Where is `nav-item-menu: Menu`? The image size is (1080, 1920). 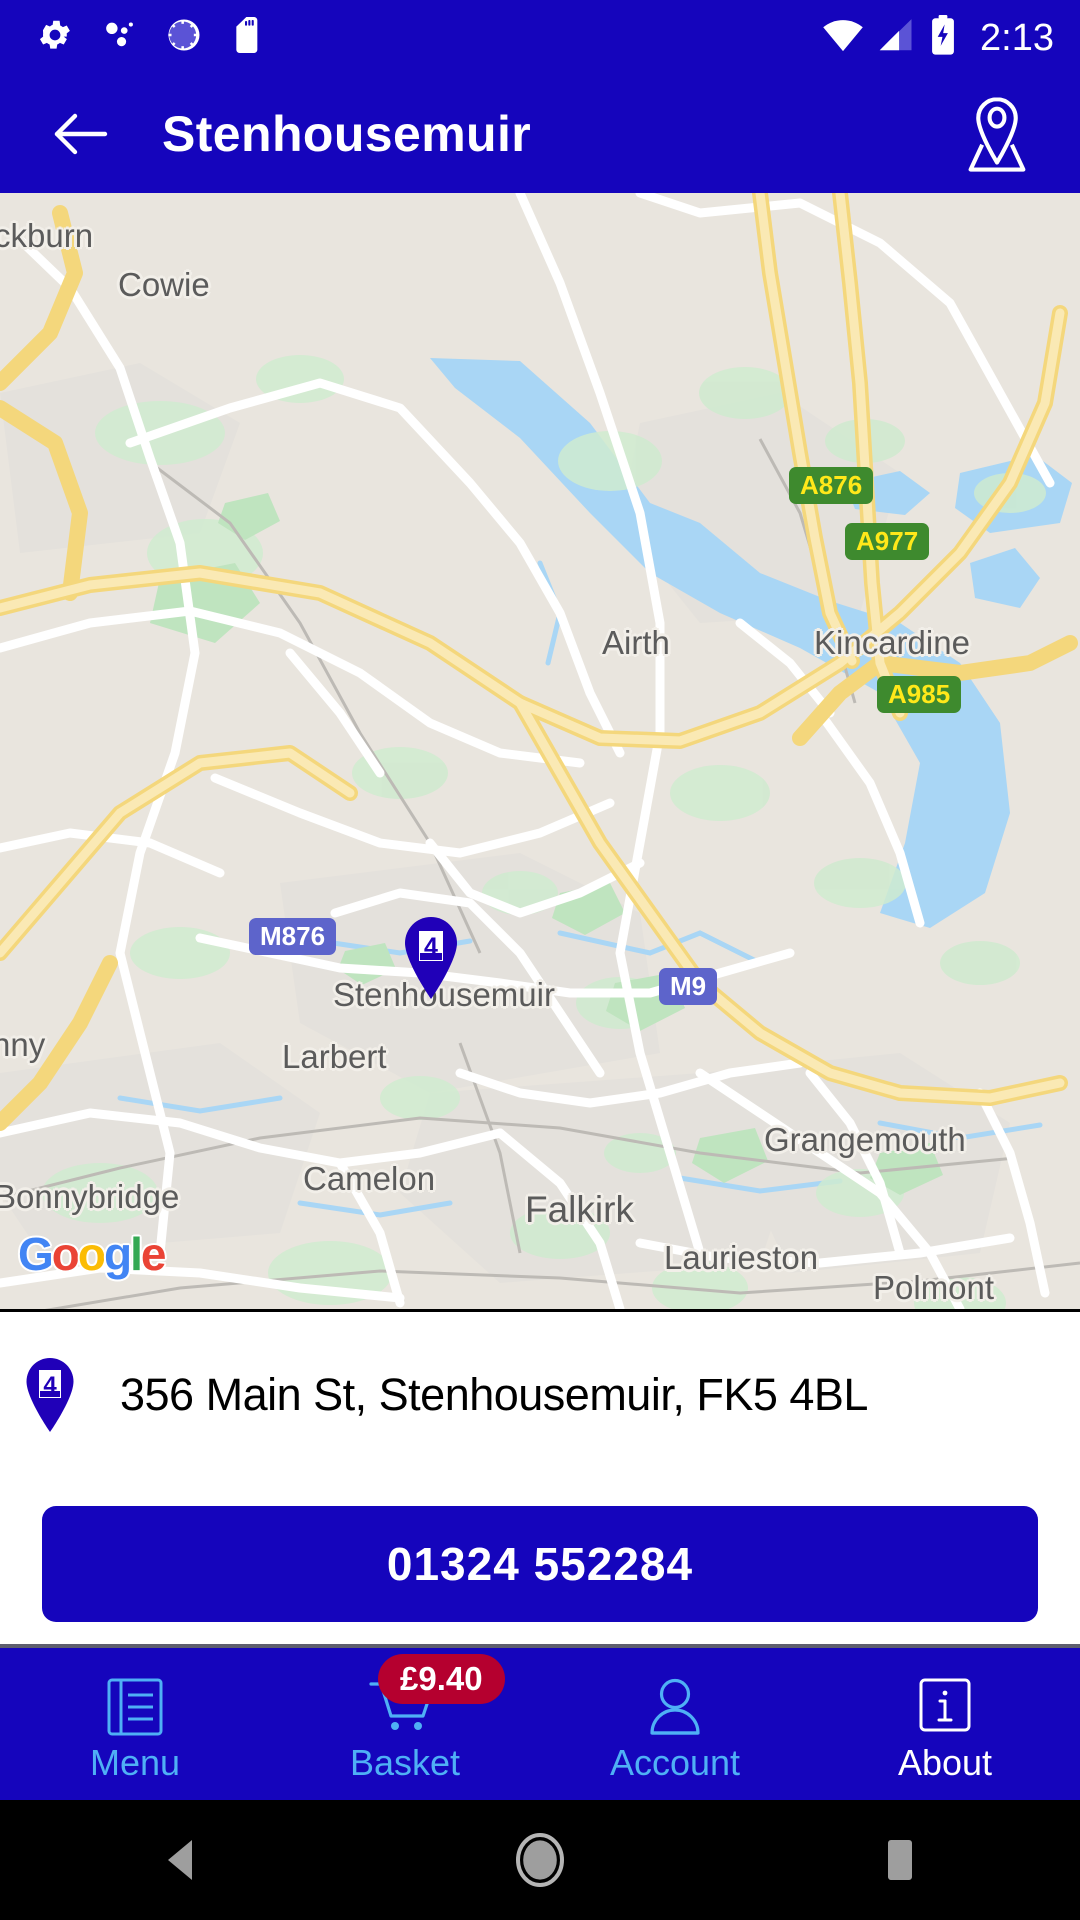
nav-item-menu: Menu is located at coordinates (135, 1724).